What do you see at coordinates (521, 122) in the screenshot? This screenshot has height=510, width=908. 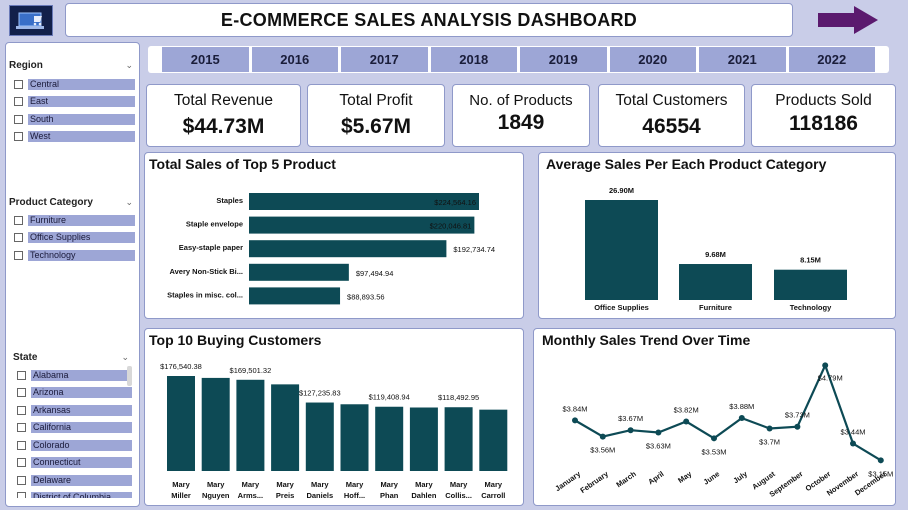 I see `kpi-value: 1849` at bounding box center [521, 122].